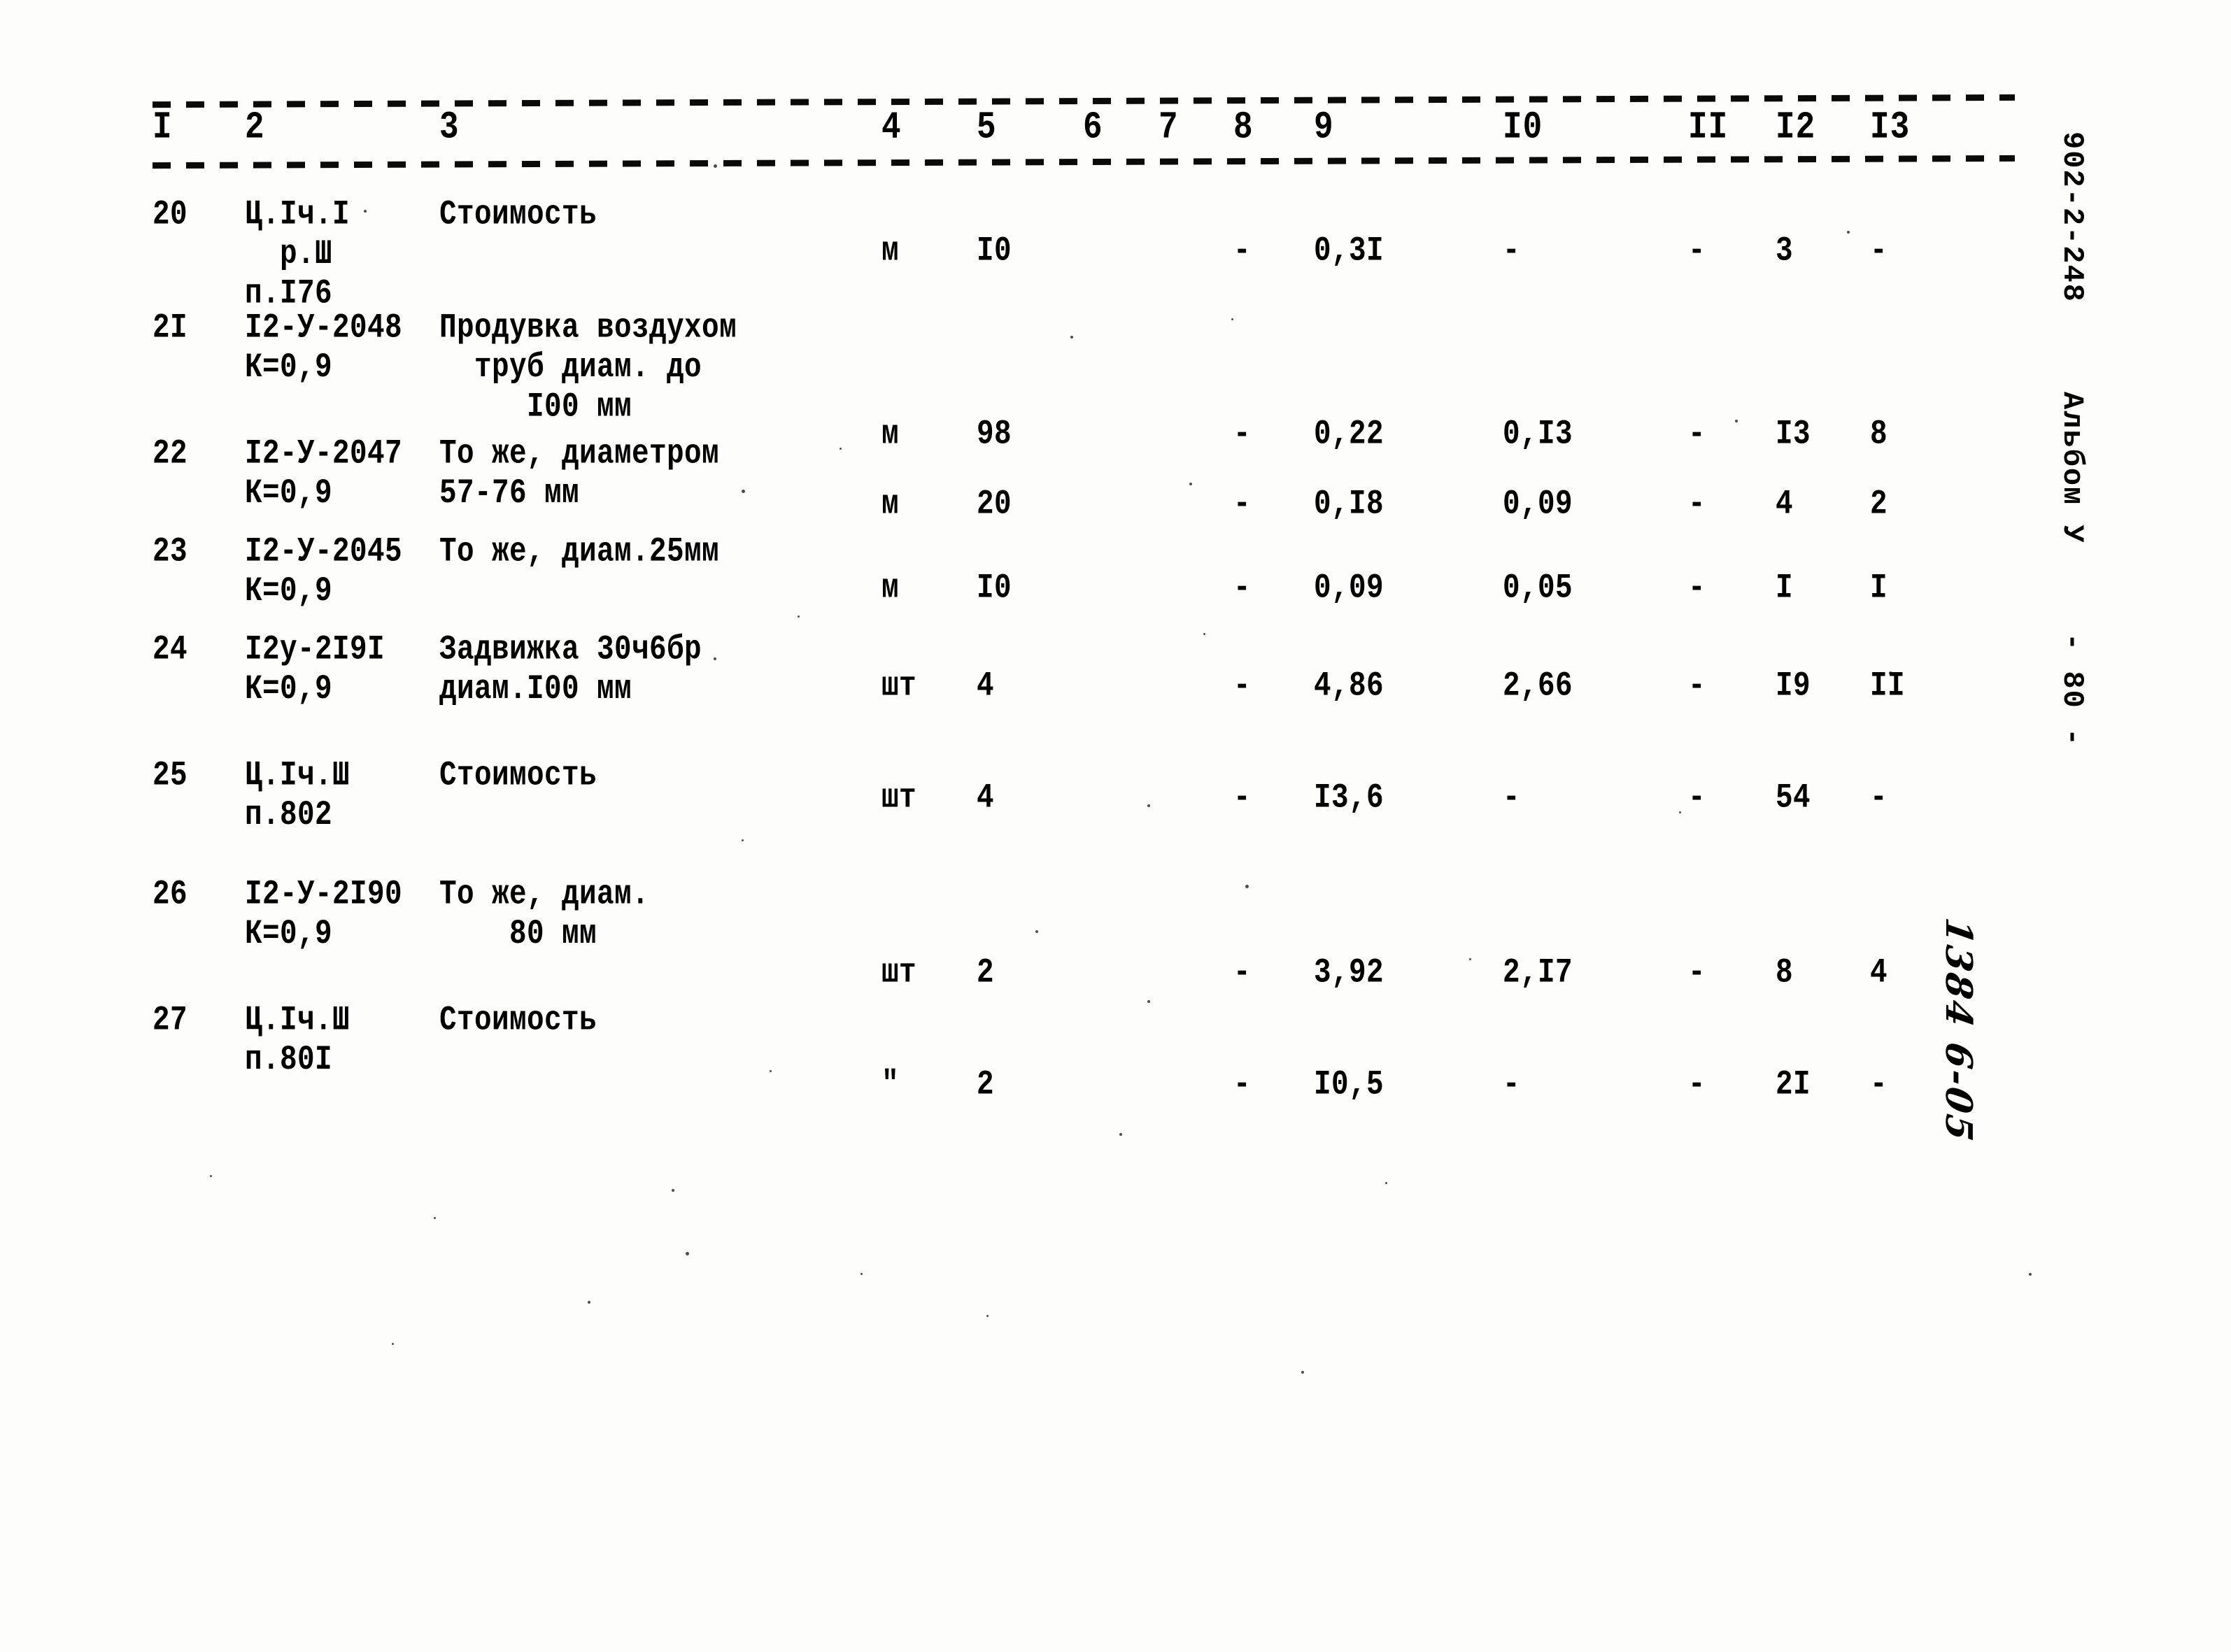  I want to click on row-col12: I9, so click(1793, 686).